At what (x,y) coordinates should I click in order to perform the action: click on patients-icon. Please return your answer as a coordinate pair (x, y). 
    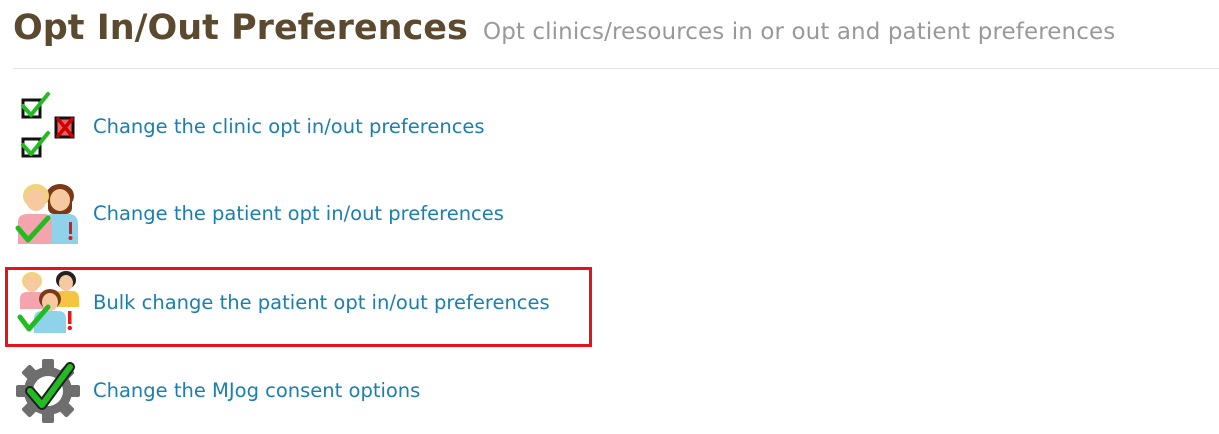
    Looking at the image, I should click on (46, 214).